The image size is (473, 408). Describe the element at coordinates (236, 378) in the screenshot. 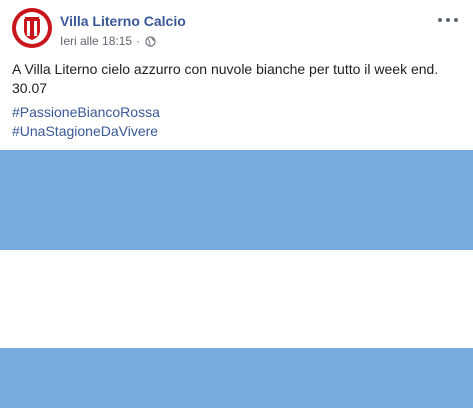

I see `photo-blue-band-bottom` at that location.